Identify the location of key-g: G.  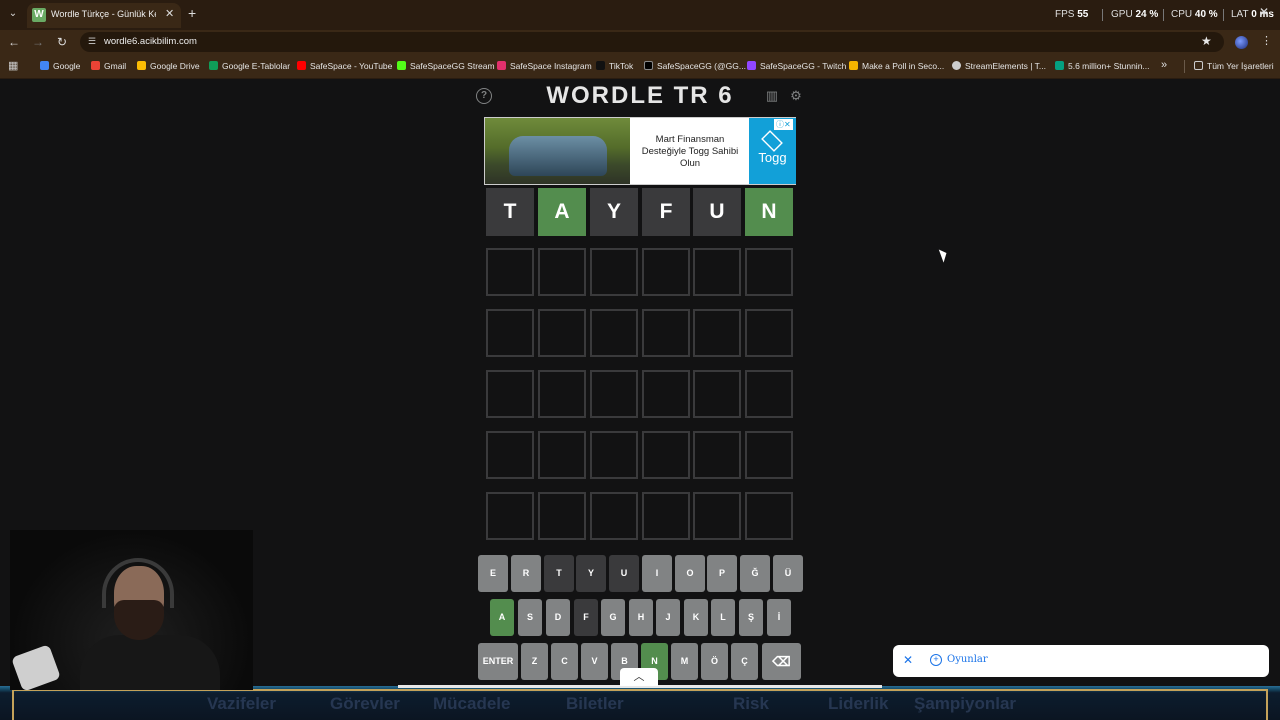
(613, 617).